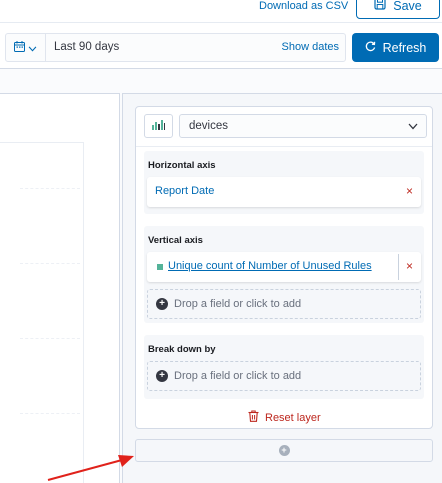  Describe the element at coordinates (182, 349) in the screenshot. I see `section-title: Break down by` at that location.